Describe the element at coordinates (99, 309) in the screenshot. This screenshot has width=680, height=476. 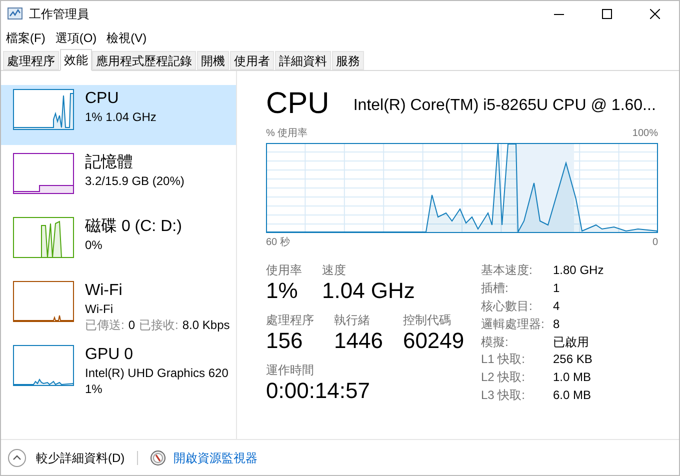
I see `device-summary: Wi-Fi` at that location.